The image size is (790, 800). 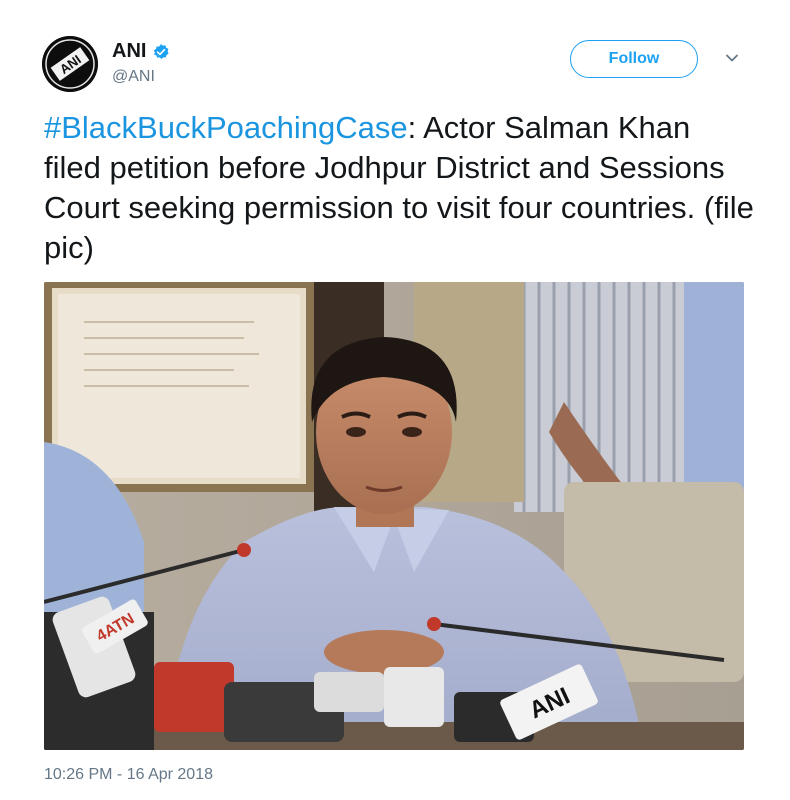 I want to click on author-handle: @ANI, so click(x=133, y=77).